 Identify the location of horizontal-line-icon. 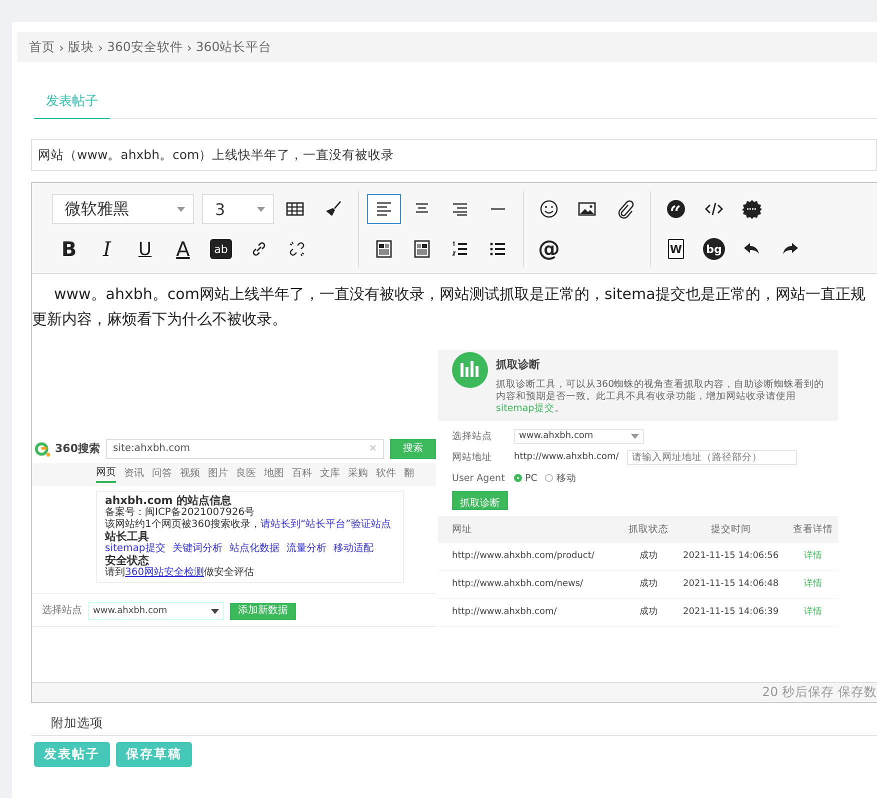
(498, 209).